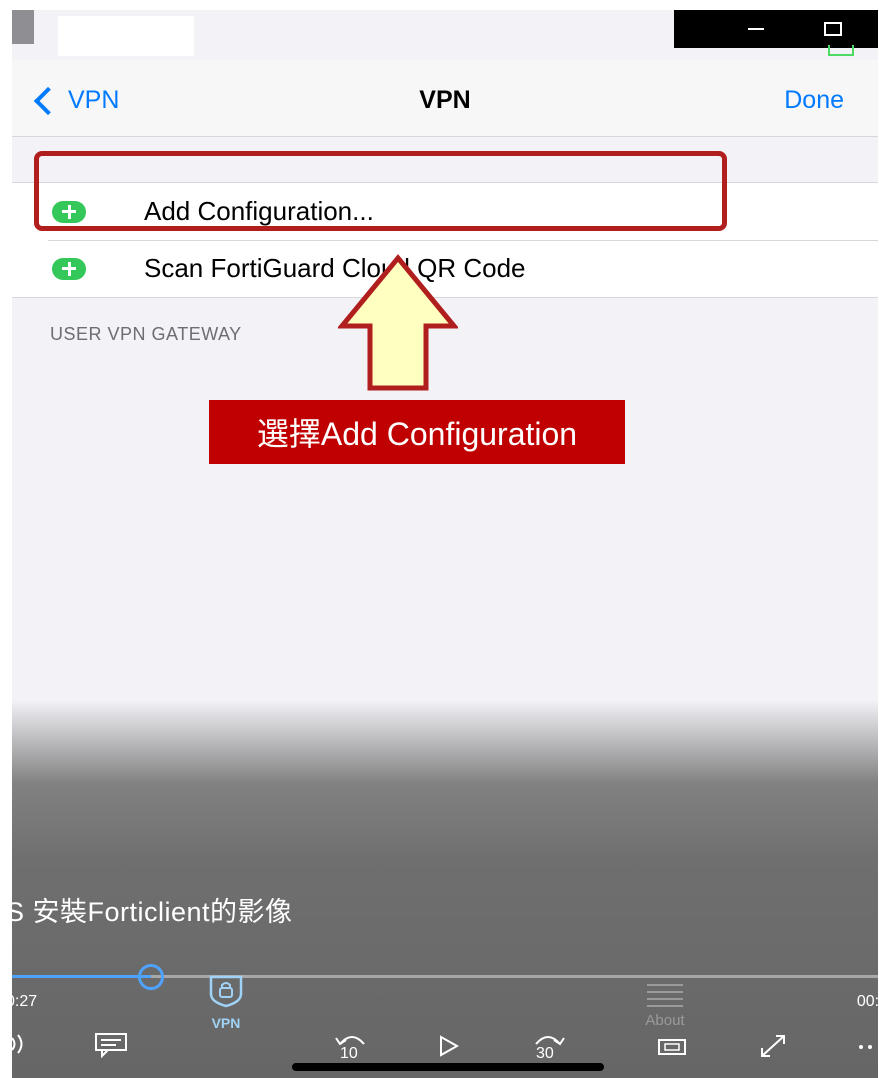  I want to click on home-indicator, so click(448, 1067).